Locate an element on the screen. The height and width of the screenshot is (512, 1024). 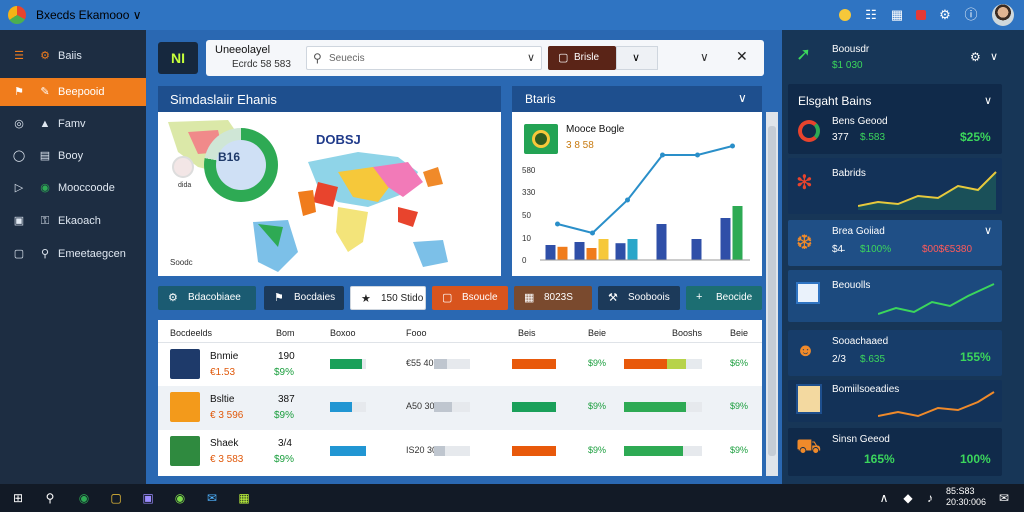
grid-icon: ▦ is located at coordinates (529, 298).